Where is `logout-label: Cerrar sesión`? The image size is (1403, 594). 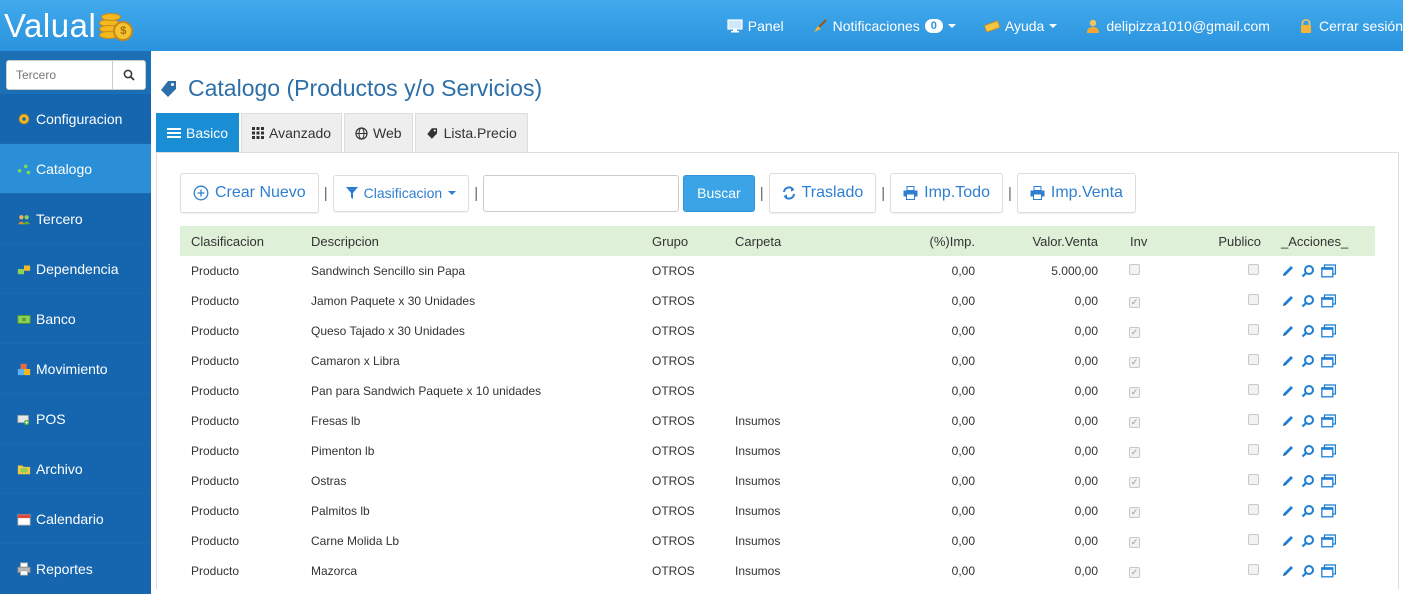
logout-label: Cerrar sesión is located at coordinates (1360, 25).